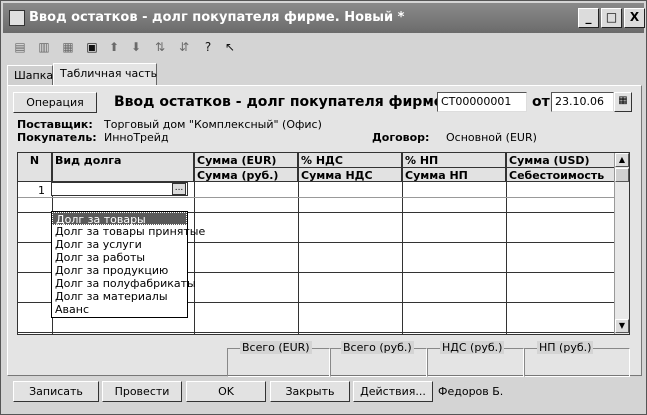  I want to click on np-rub-box: НП (руб.), so click(577, 359).